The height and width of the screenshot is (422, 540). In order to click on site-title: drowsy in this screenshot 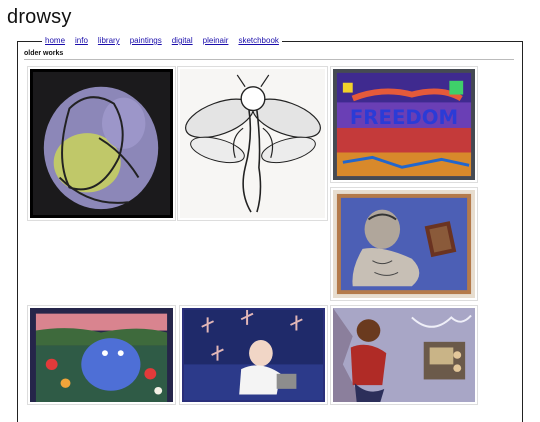, I will do `click(39, 17)`.